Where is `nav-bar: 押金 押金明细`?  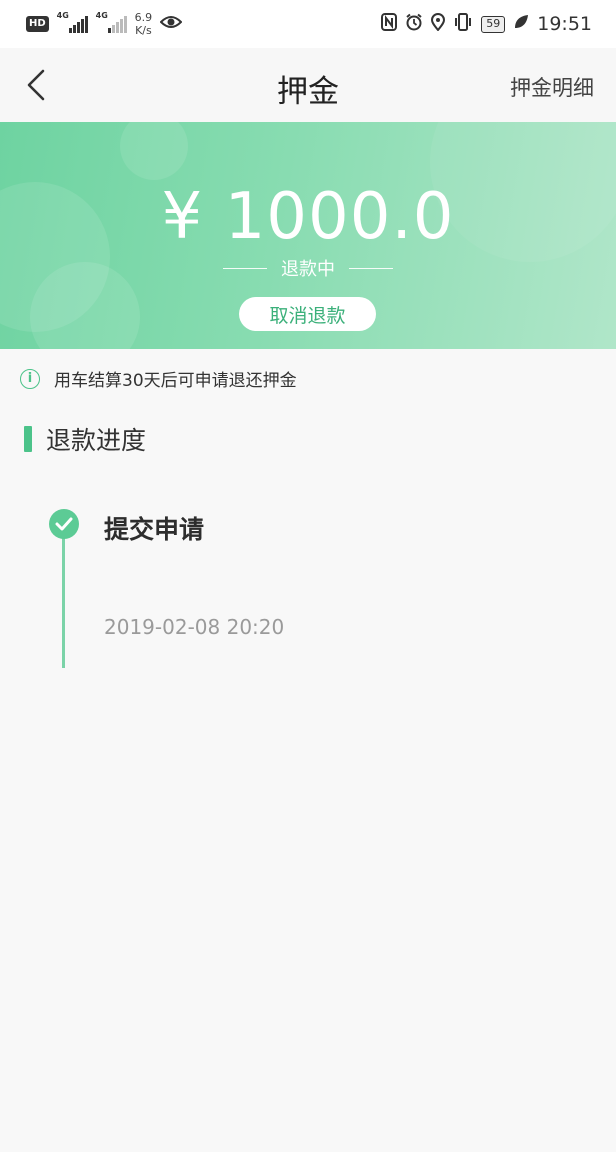 nav-bar: 押金 押金明细 is located at coordinates (308, 85).